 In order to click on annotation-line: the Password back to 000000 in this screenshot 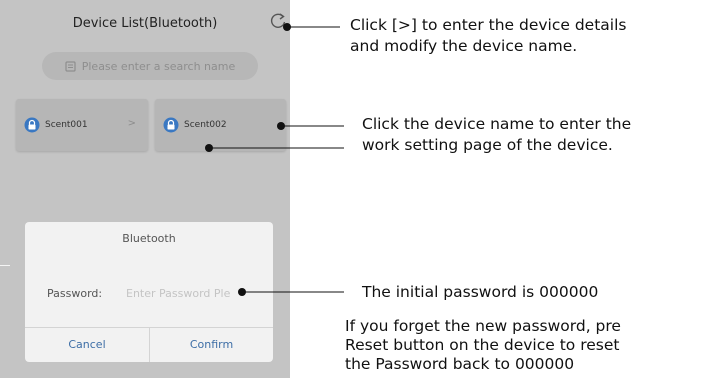, I will do `click(460, 364)`.